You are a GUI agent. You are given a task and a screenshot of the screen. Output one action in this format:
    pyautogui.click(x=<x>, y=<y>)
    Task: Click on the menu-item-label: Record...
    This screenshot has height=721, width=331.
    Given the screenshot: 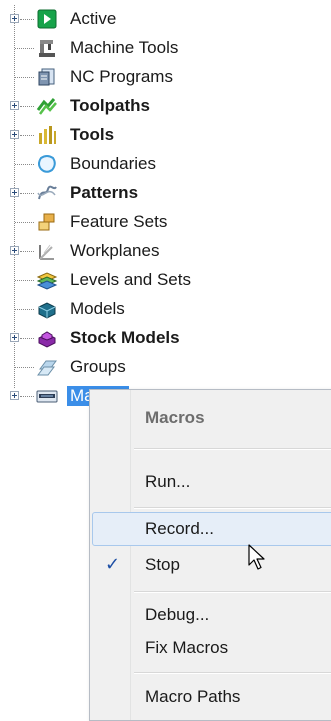 What is the action you would take?
    pyautogui.click(x=179, y=528)
    